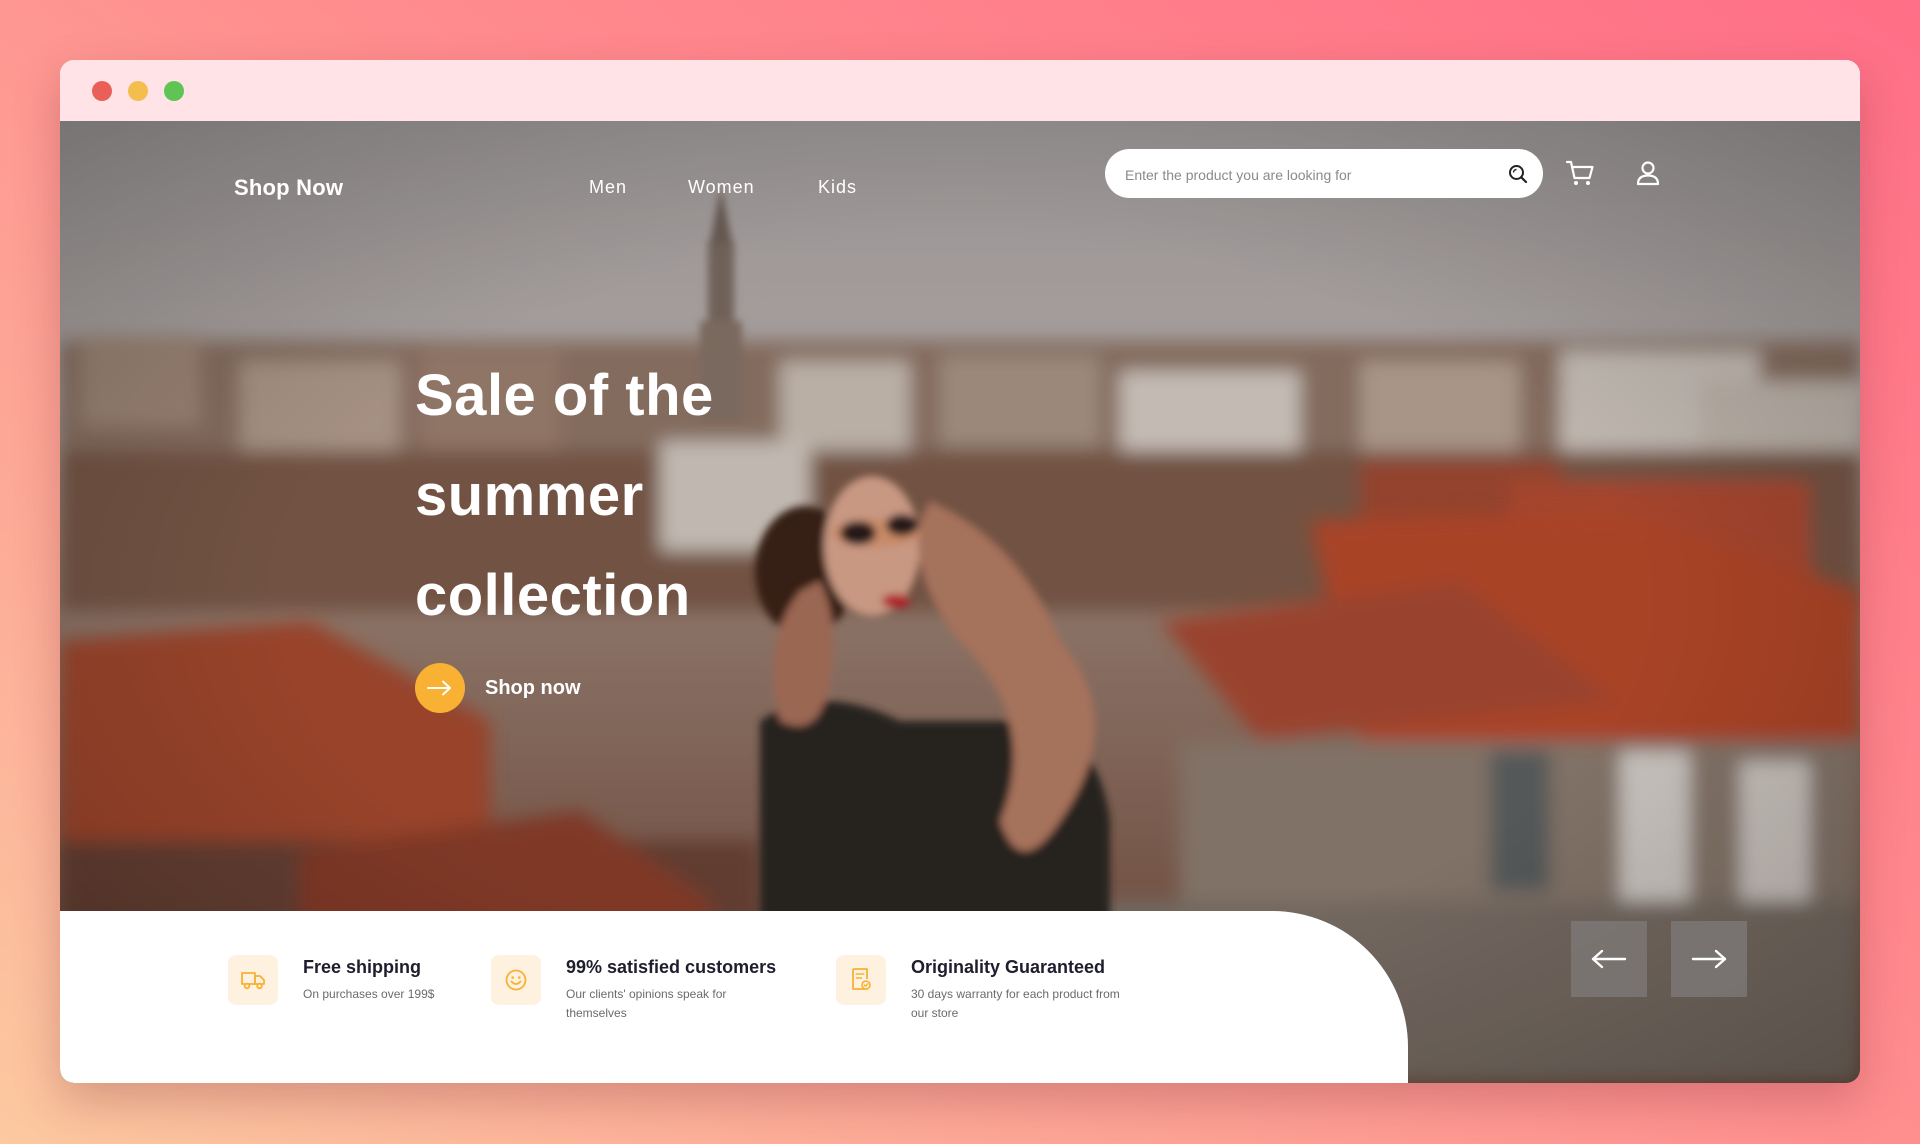  I want to click on search-input, so click(1310, 174).